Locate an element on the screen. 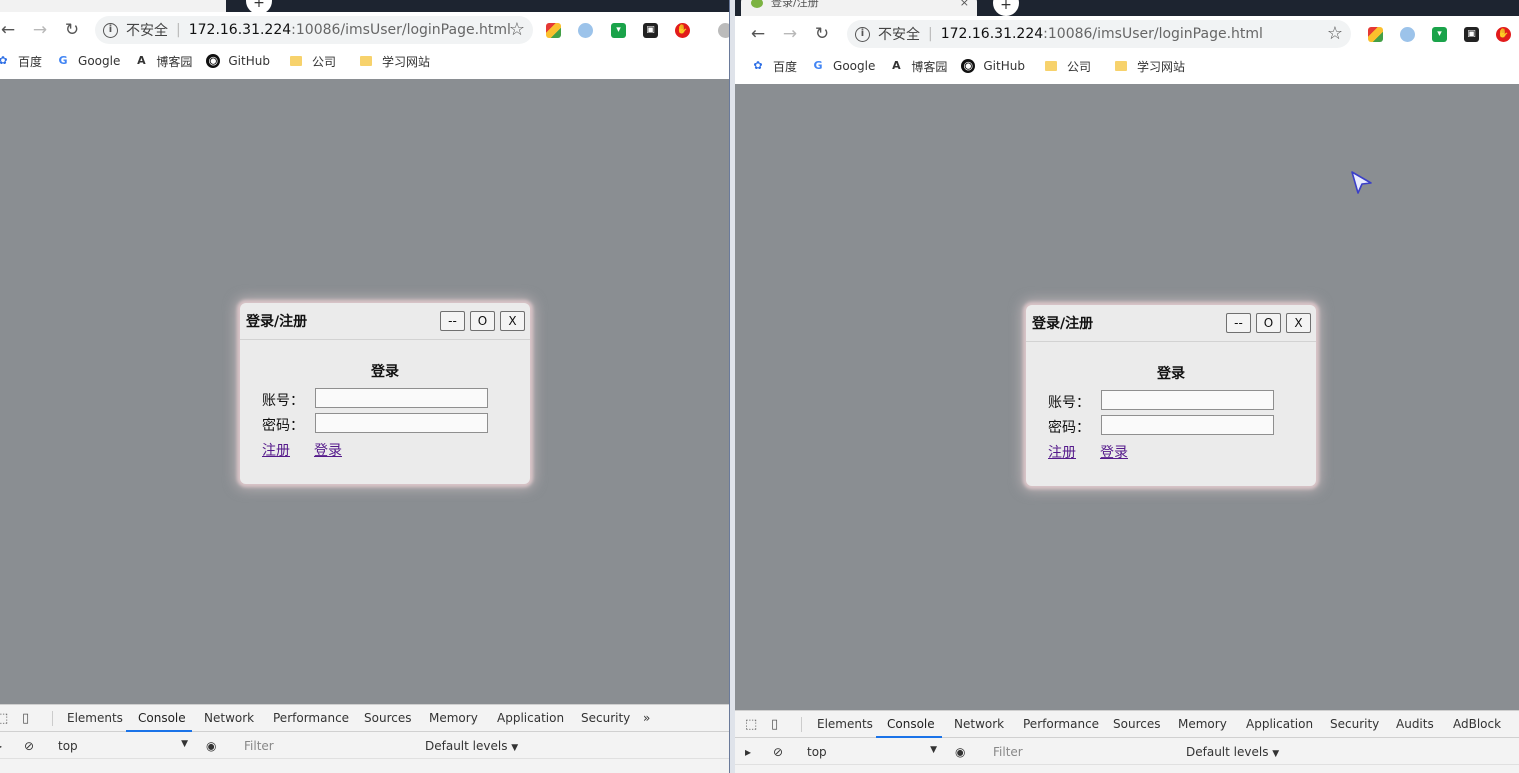 The image size is (1519, 773). bookmarks-bar: ✿ 百度 G Google A 博客园 ◉ GitHub 公司 学习网站 is located at coordinates (364, 61).